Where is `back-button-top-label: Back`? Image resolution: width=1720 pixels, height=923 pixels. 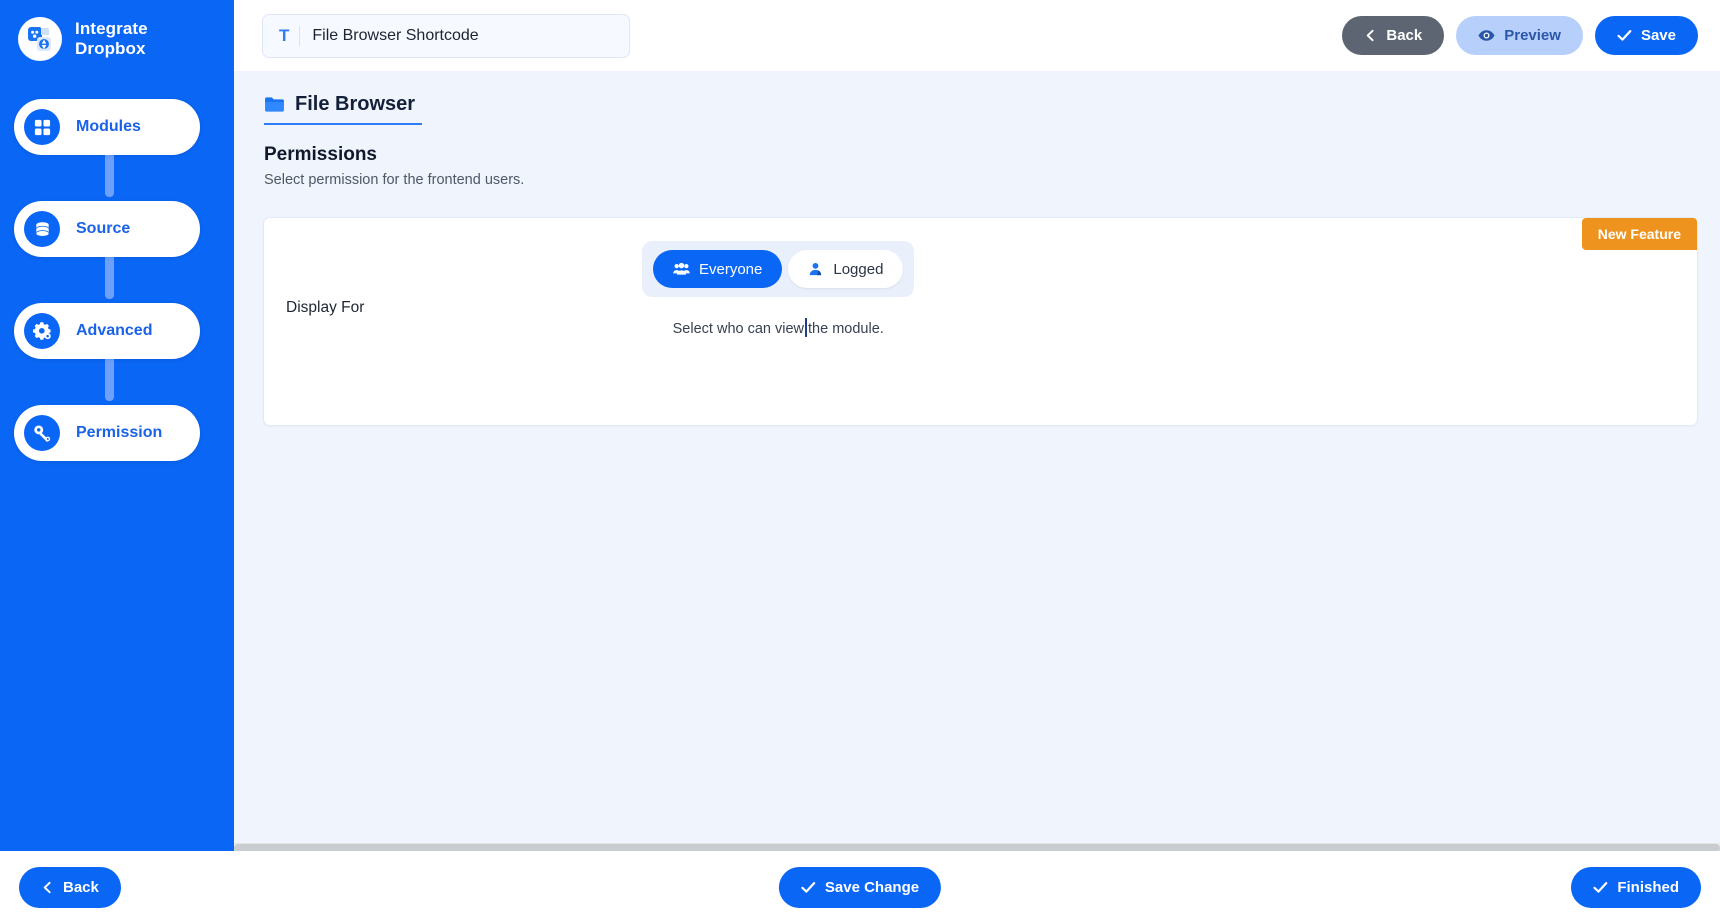
back-button-top-label: Back is located at coordinates (1404, 35).